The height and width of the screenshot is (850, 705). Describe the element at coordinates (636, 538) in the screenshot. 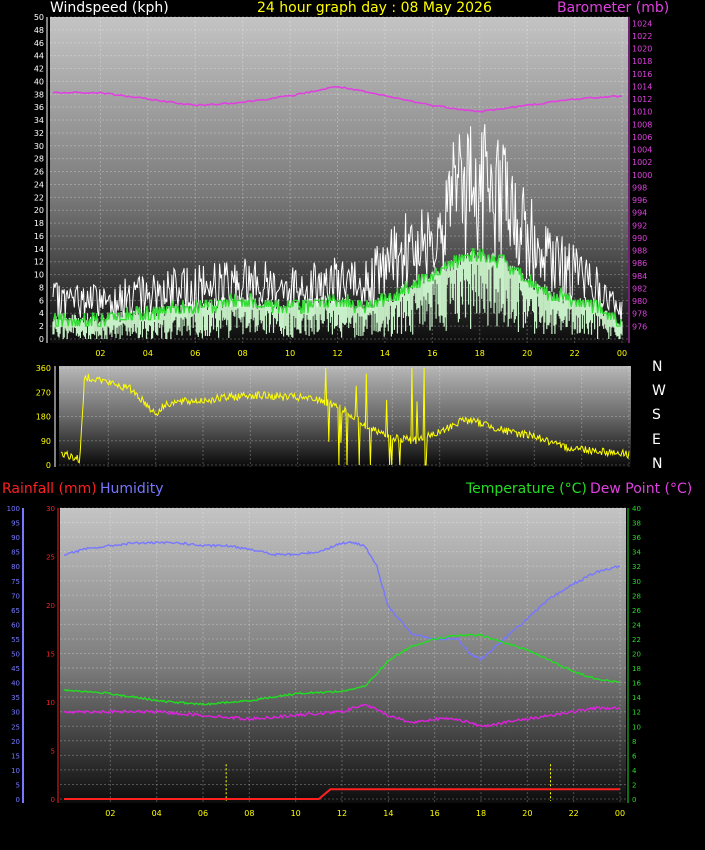

I see `temperature-tick-label: 36` at that location.